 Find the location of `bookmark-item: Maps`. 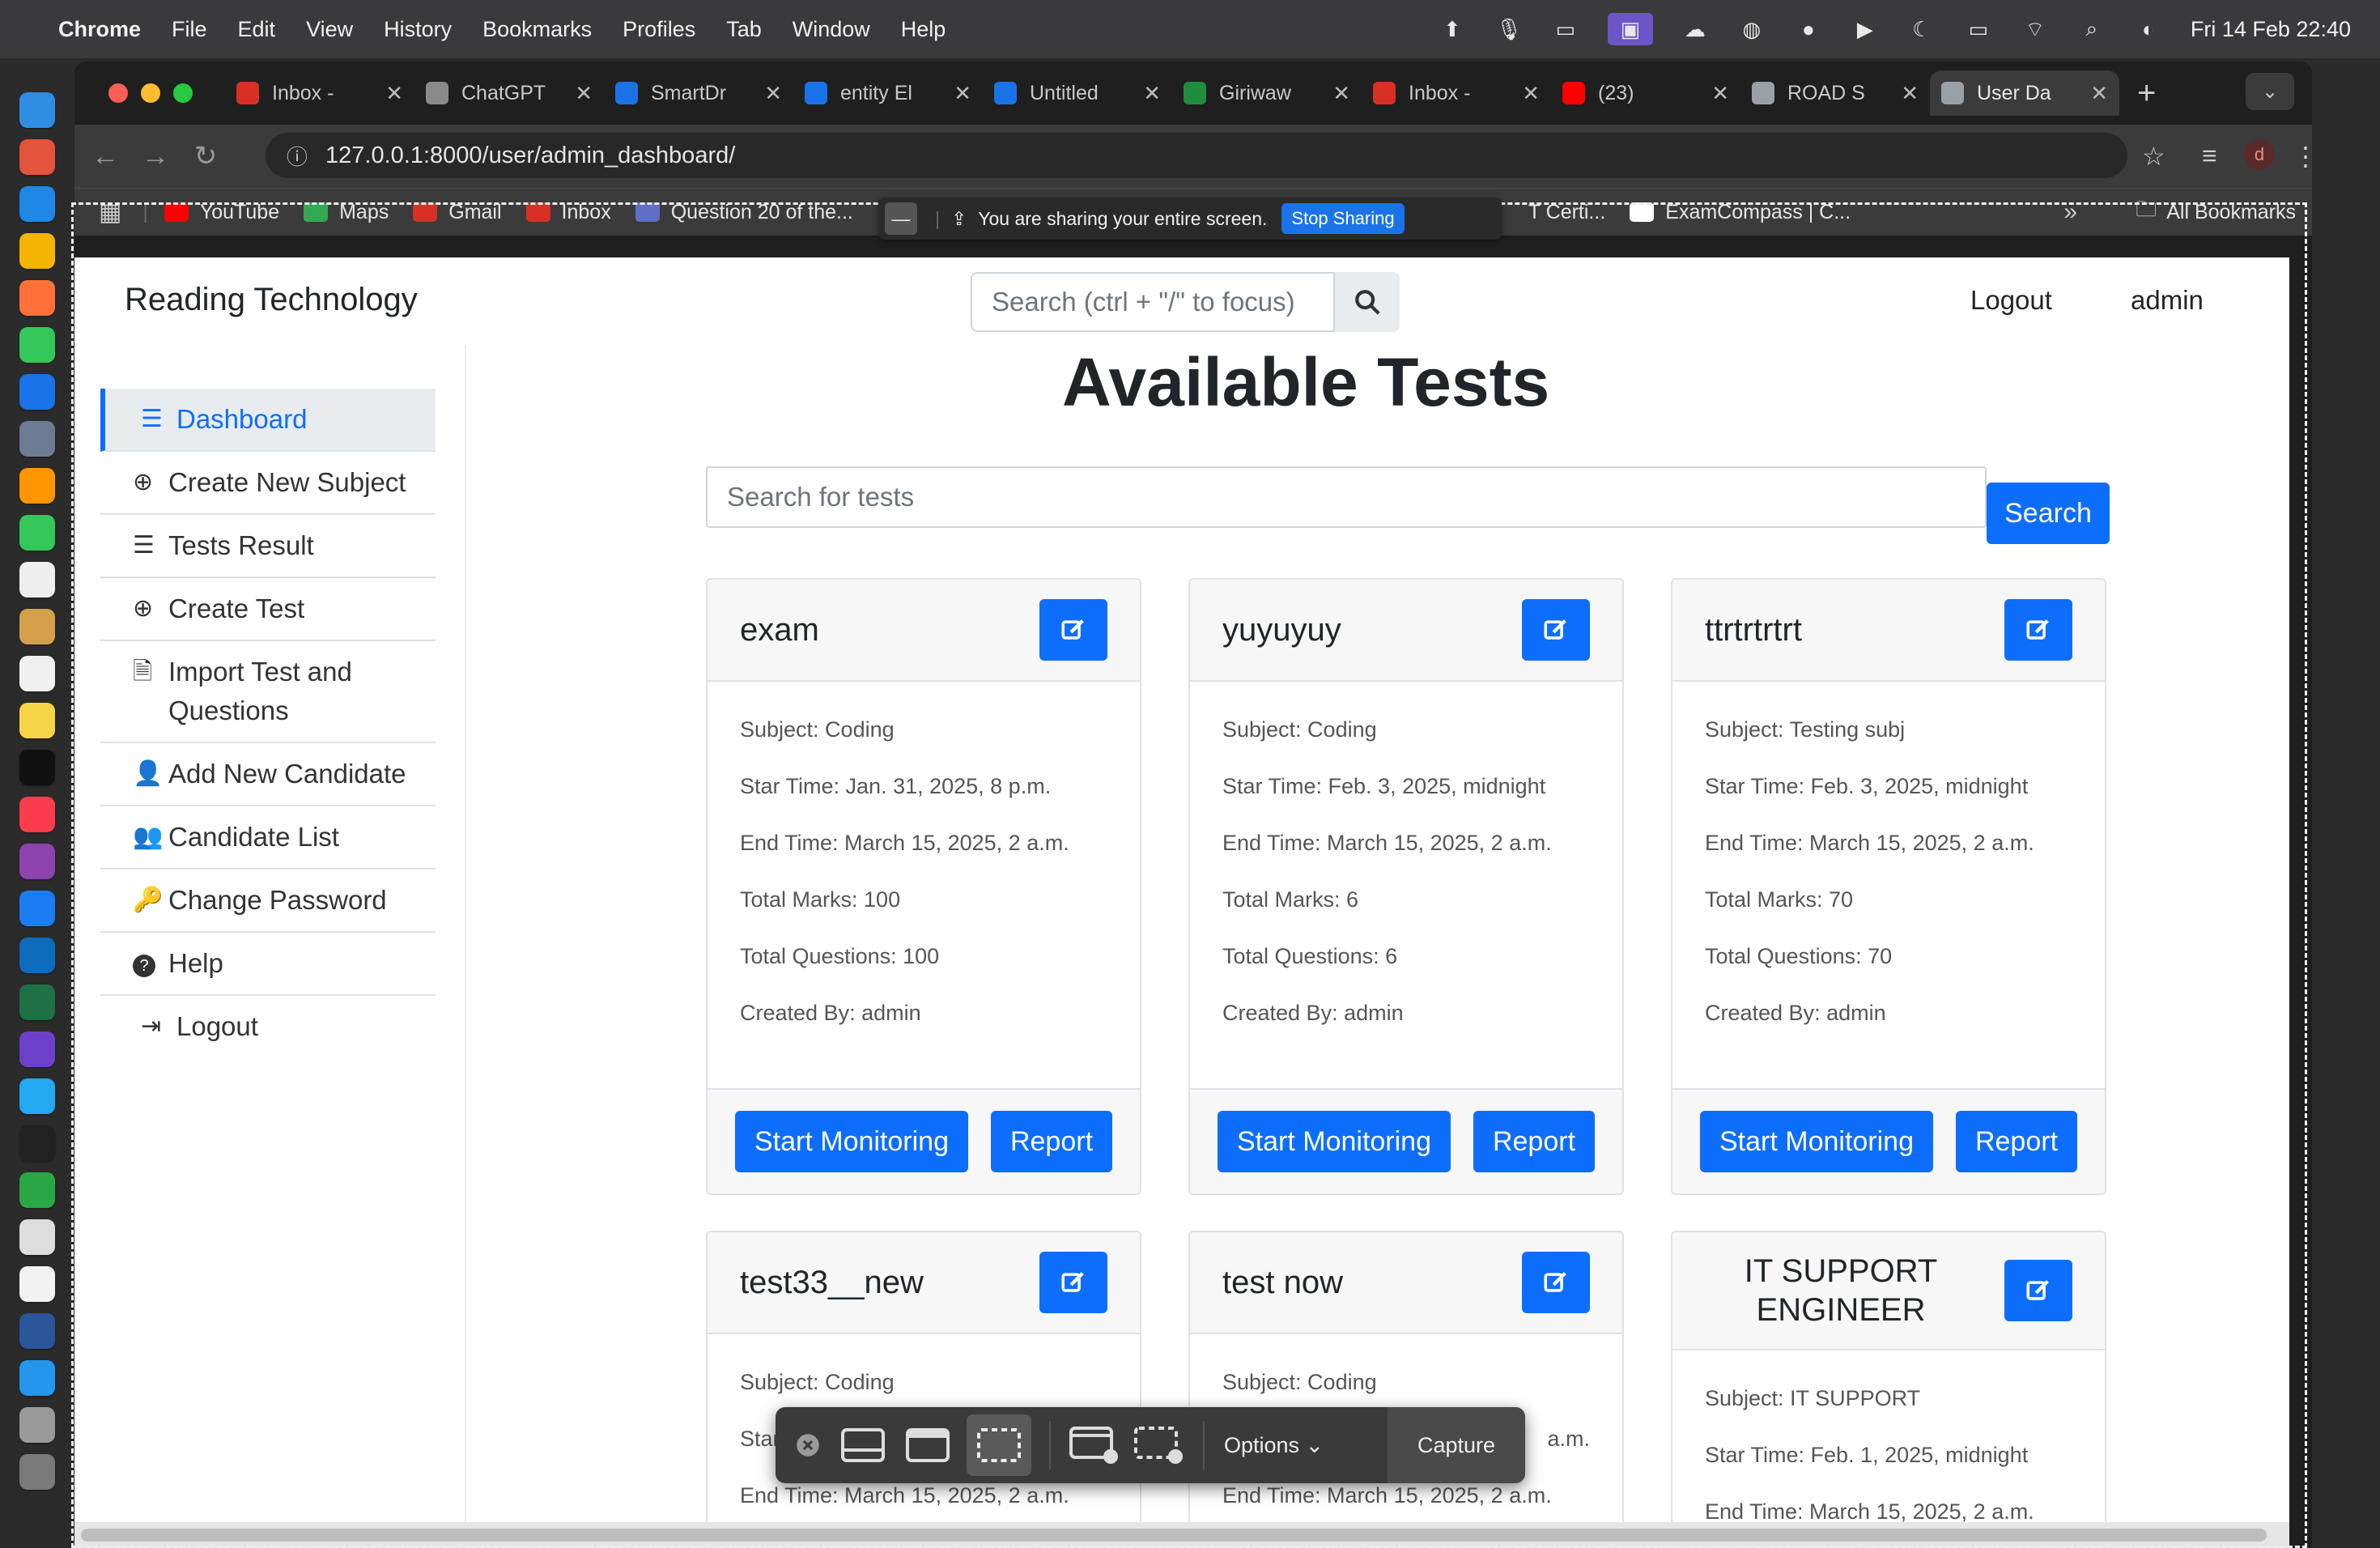

bookmark-item: Maps is located at coordinates (347, 212).